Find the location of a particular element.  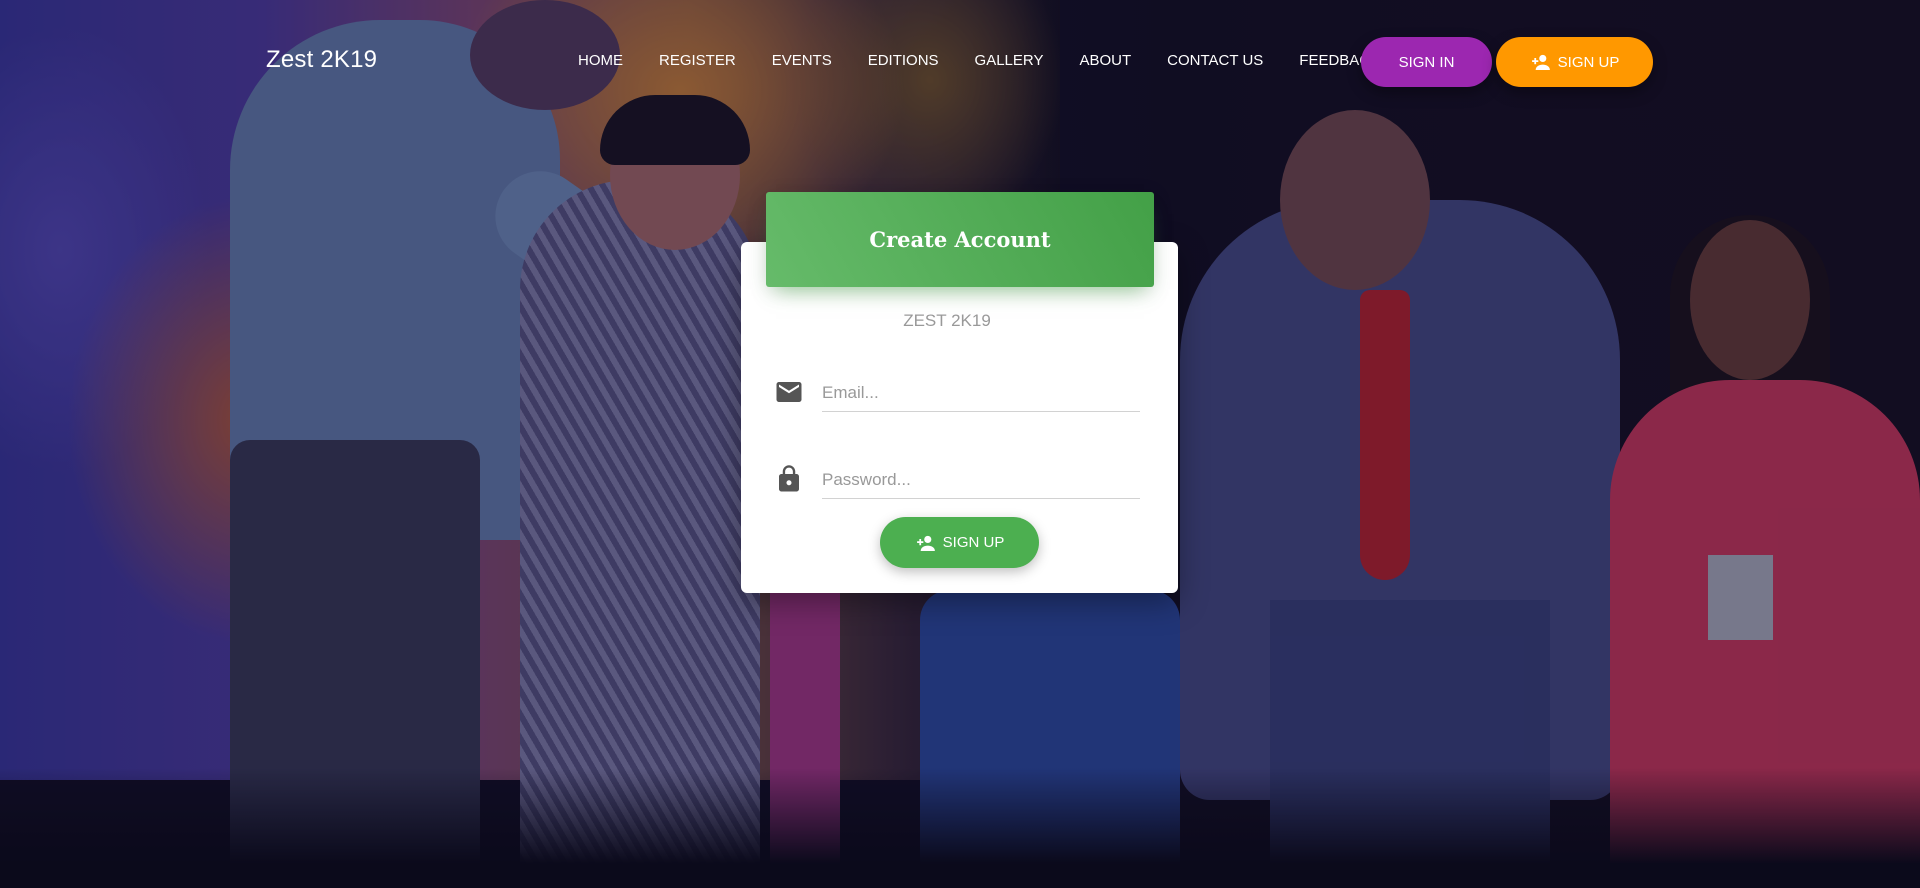

nav-editions: EDITIONS is located at coordinates (903, 61).